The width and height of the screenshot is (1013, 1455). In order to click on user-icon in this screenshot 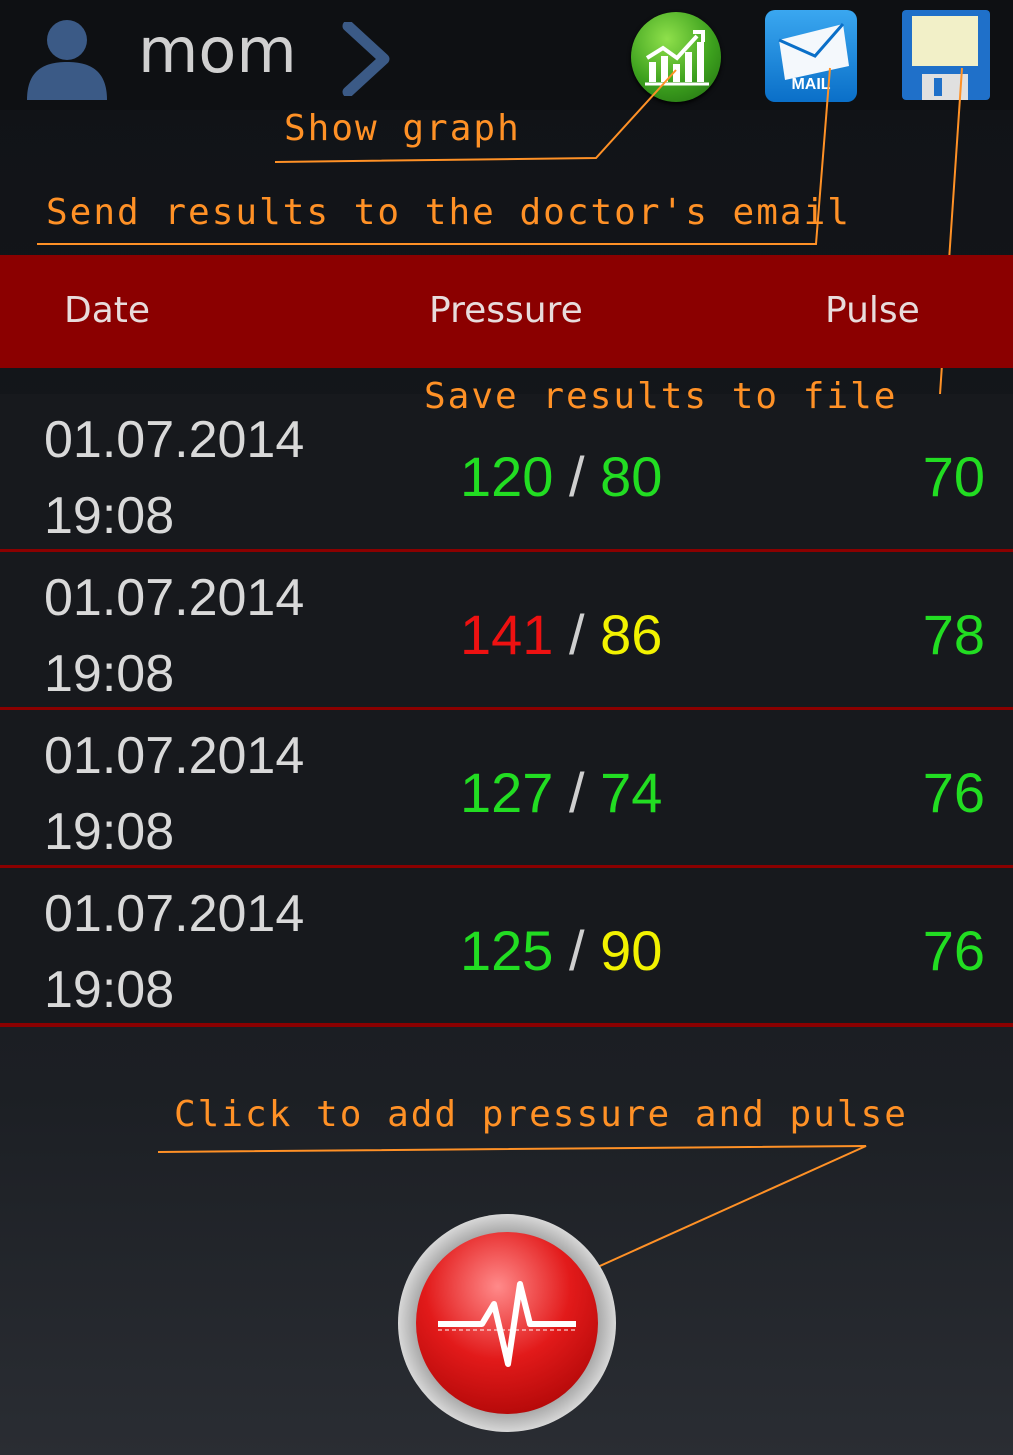, I will do `click(67, 57)`.